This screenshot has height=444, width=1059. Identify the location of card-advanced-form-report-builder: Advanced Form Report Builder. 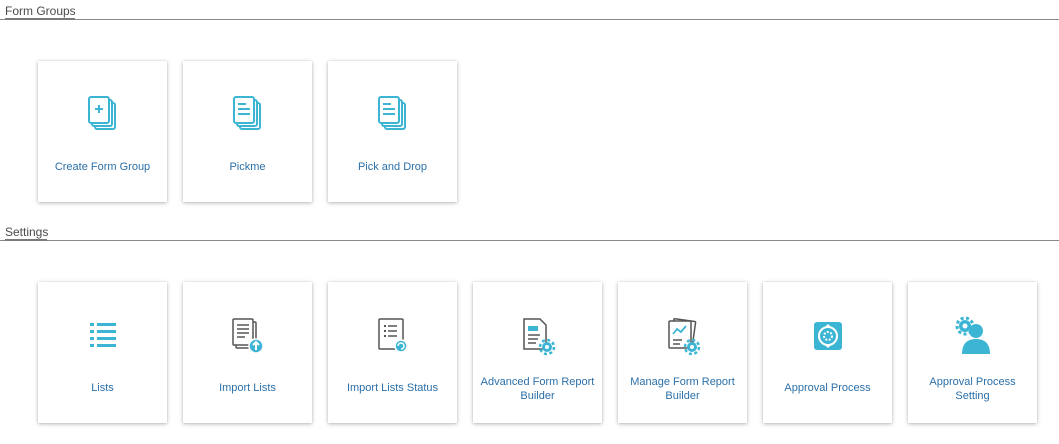
(537, 352).